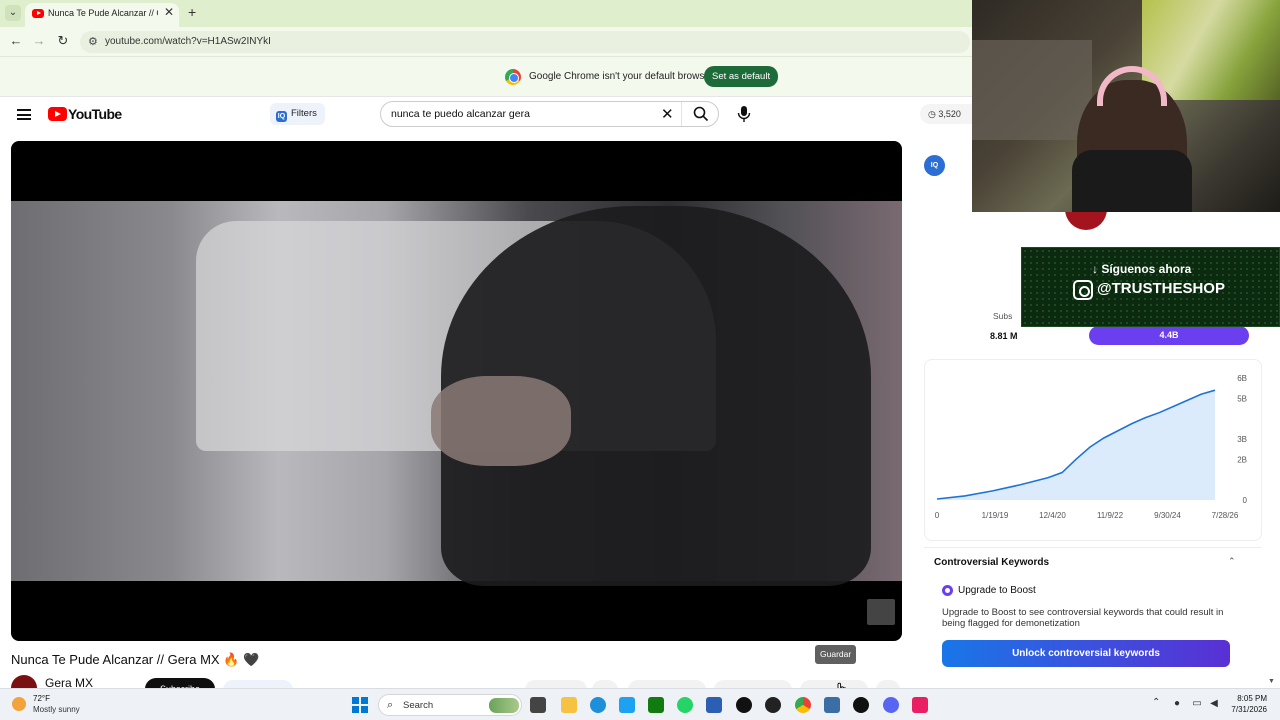  Describe the element at coordinates (38, 13) in the screenshot. I see `youtube-favicon-icon` at that location.